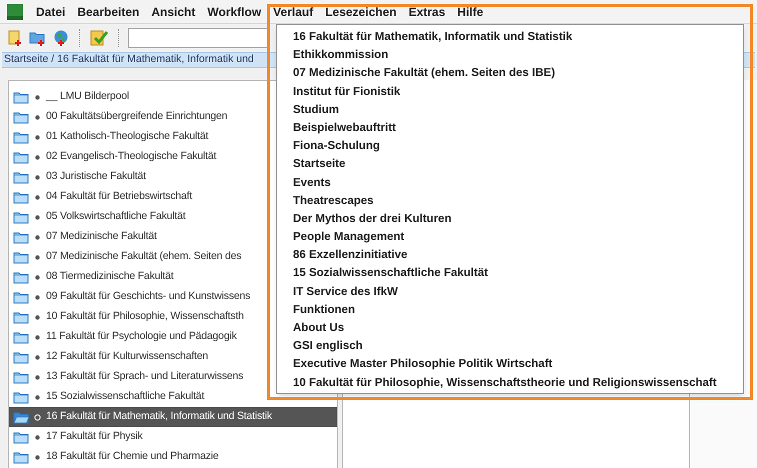 This screenshot has width=757, height=468. I want to click on history-menu-item: Fiona-Schulung, so click(518, 146).